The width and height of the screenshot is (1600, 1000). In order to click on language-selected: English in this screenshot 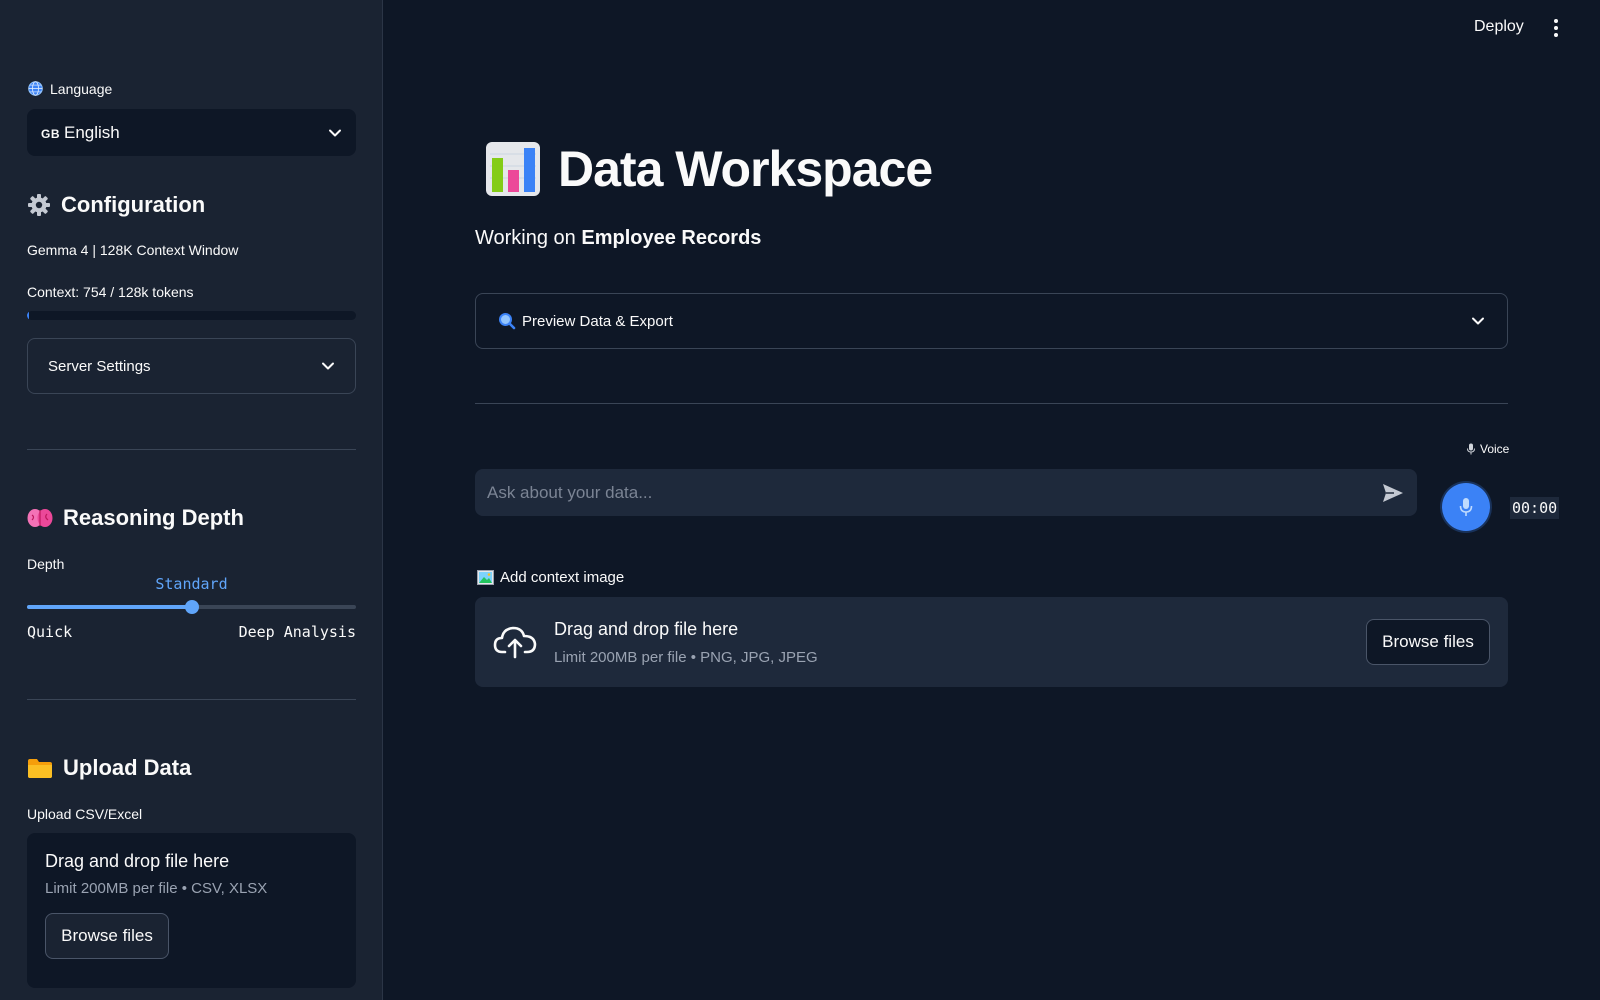, I will do `click(92, 132)`.